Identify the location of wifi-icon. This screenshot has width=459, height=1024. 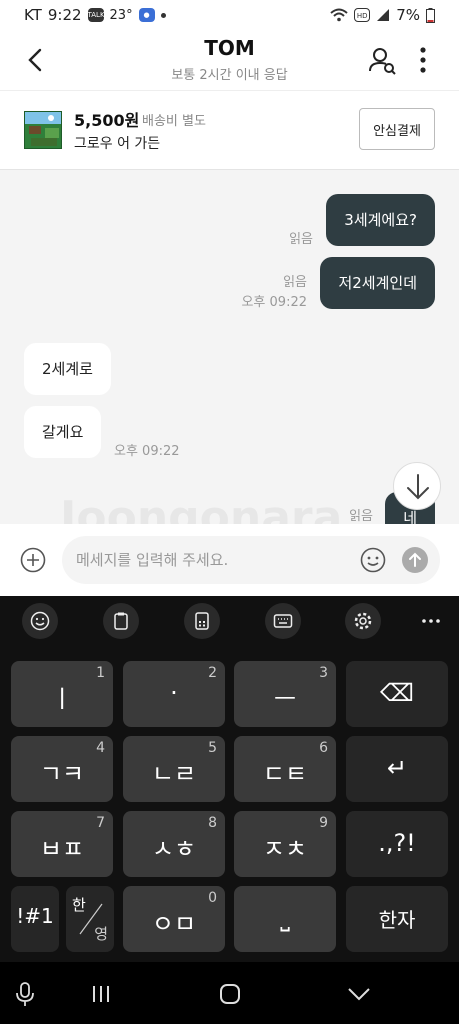
(339, 15).